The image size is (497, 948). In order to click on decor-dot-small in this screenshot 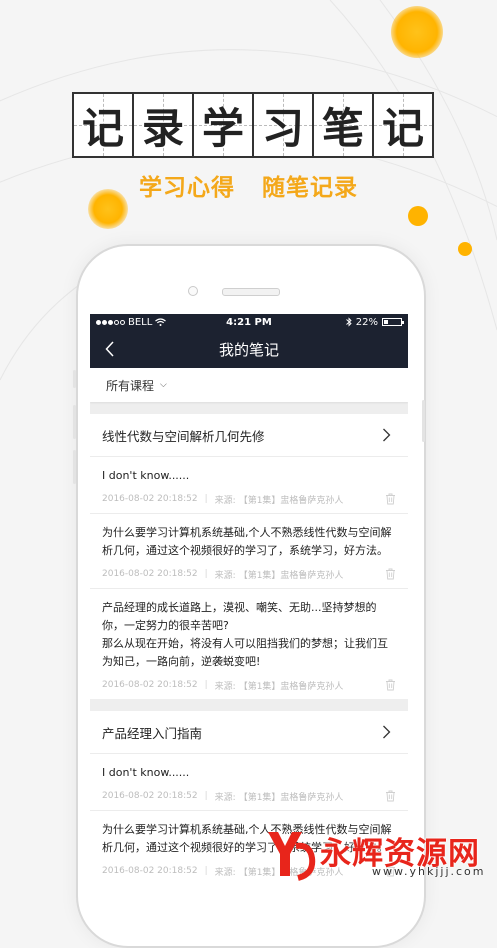, I will do `click(418, 216)`.